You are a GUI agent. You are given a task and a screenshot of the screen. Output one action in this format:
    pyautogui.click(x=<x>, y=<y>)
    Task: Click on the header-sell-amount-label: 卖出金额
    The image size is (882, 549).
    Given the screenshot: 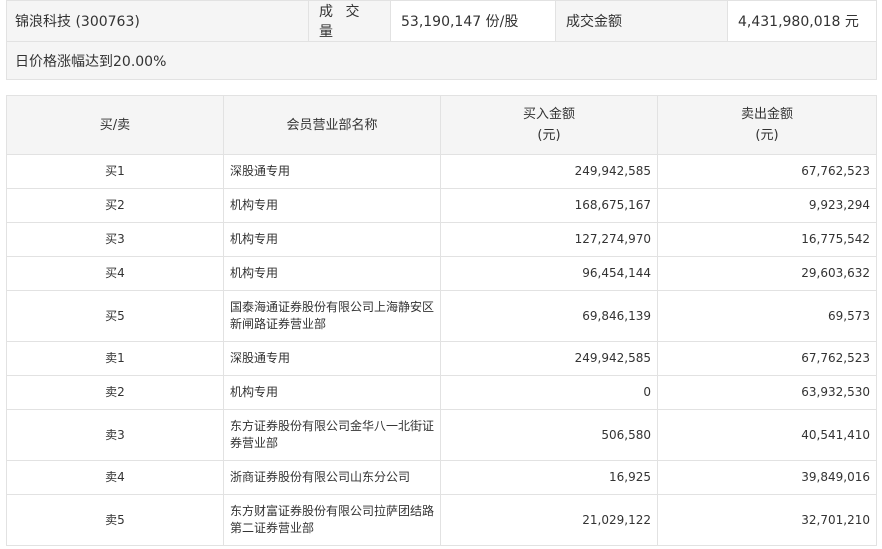 What is the action you would take?
    pyautogui.click(x=766, y=114)
    